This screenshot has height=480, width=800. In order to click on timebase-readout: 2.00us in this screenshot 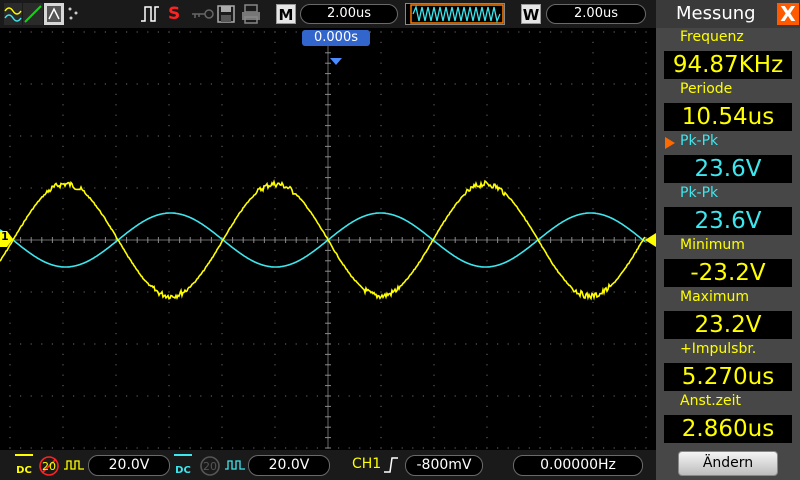, I will do `click(349, 14)`.